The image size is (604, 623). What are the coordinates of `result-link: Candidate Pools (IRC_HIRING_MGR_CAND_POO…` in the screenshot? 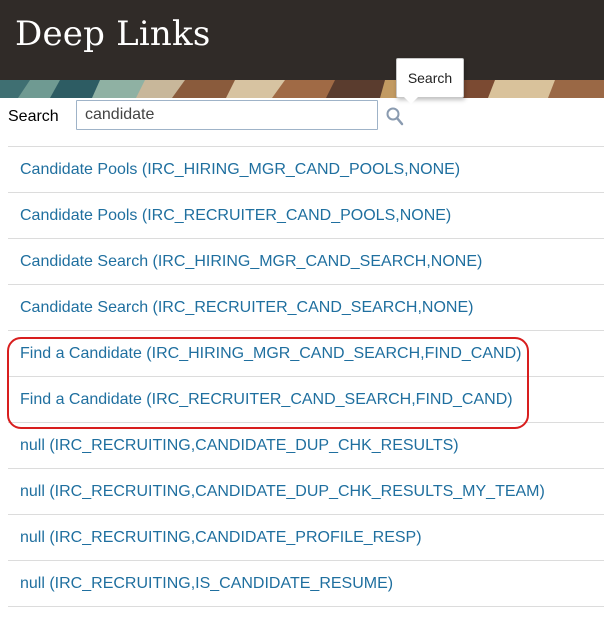 It's located at (240, 170).